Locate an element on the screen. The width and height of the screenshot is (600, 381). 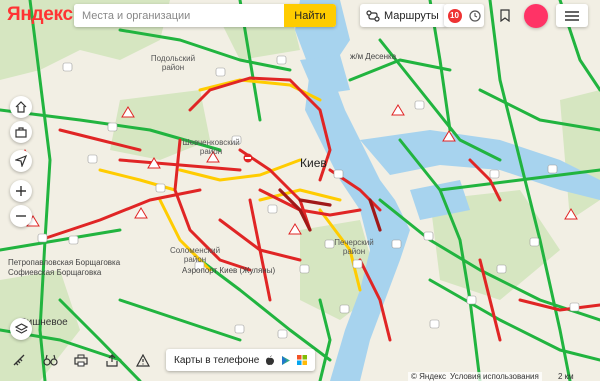
bottom-toolbar is located at coordinates (77, 360).